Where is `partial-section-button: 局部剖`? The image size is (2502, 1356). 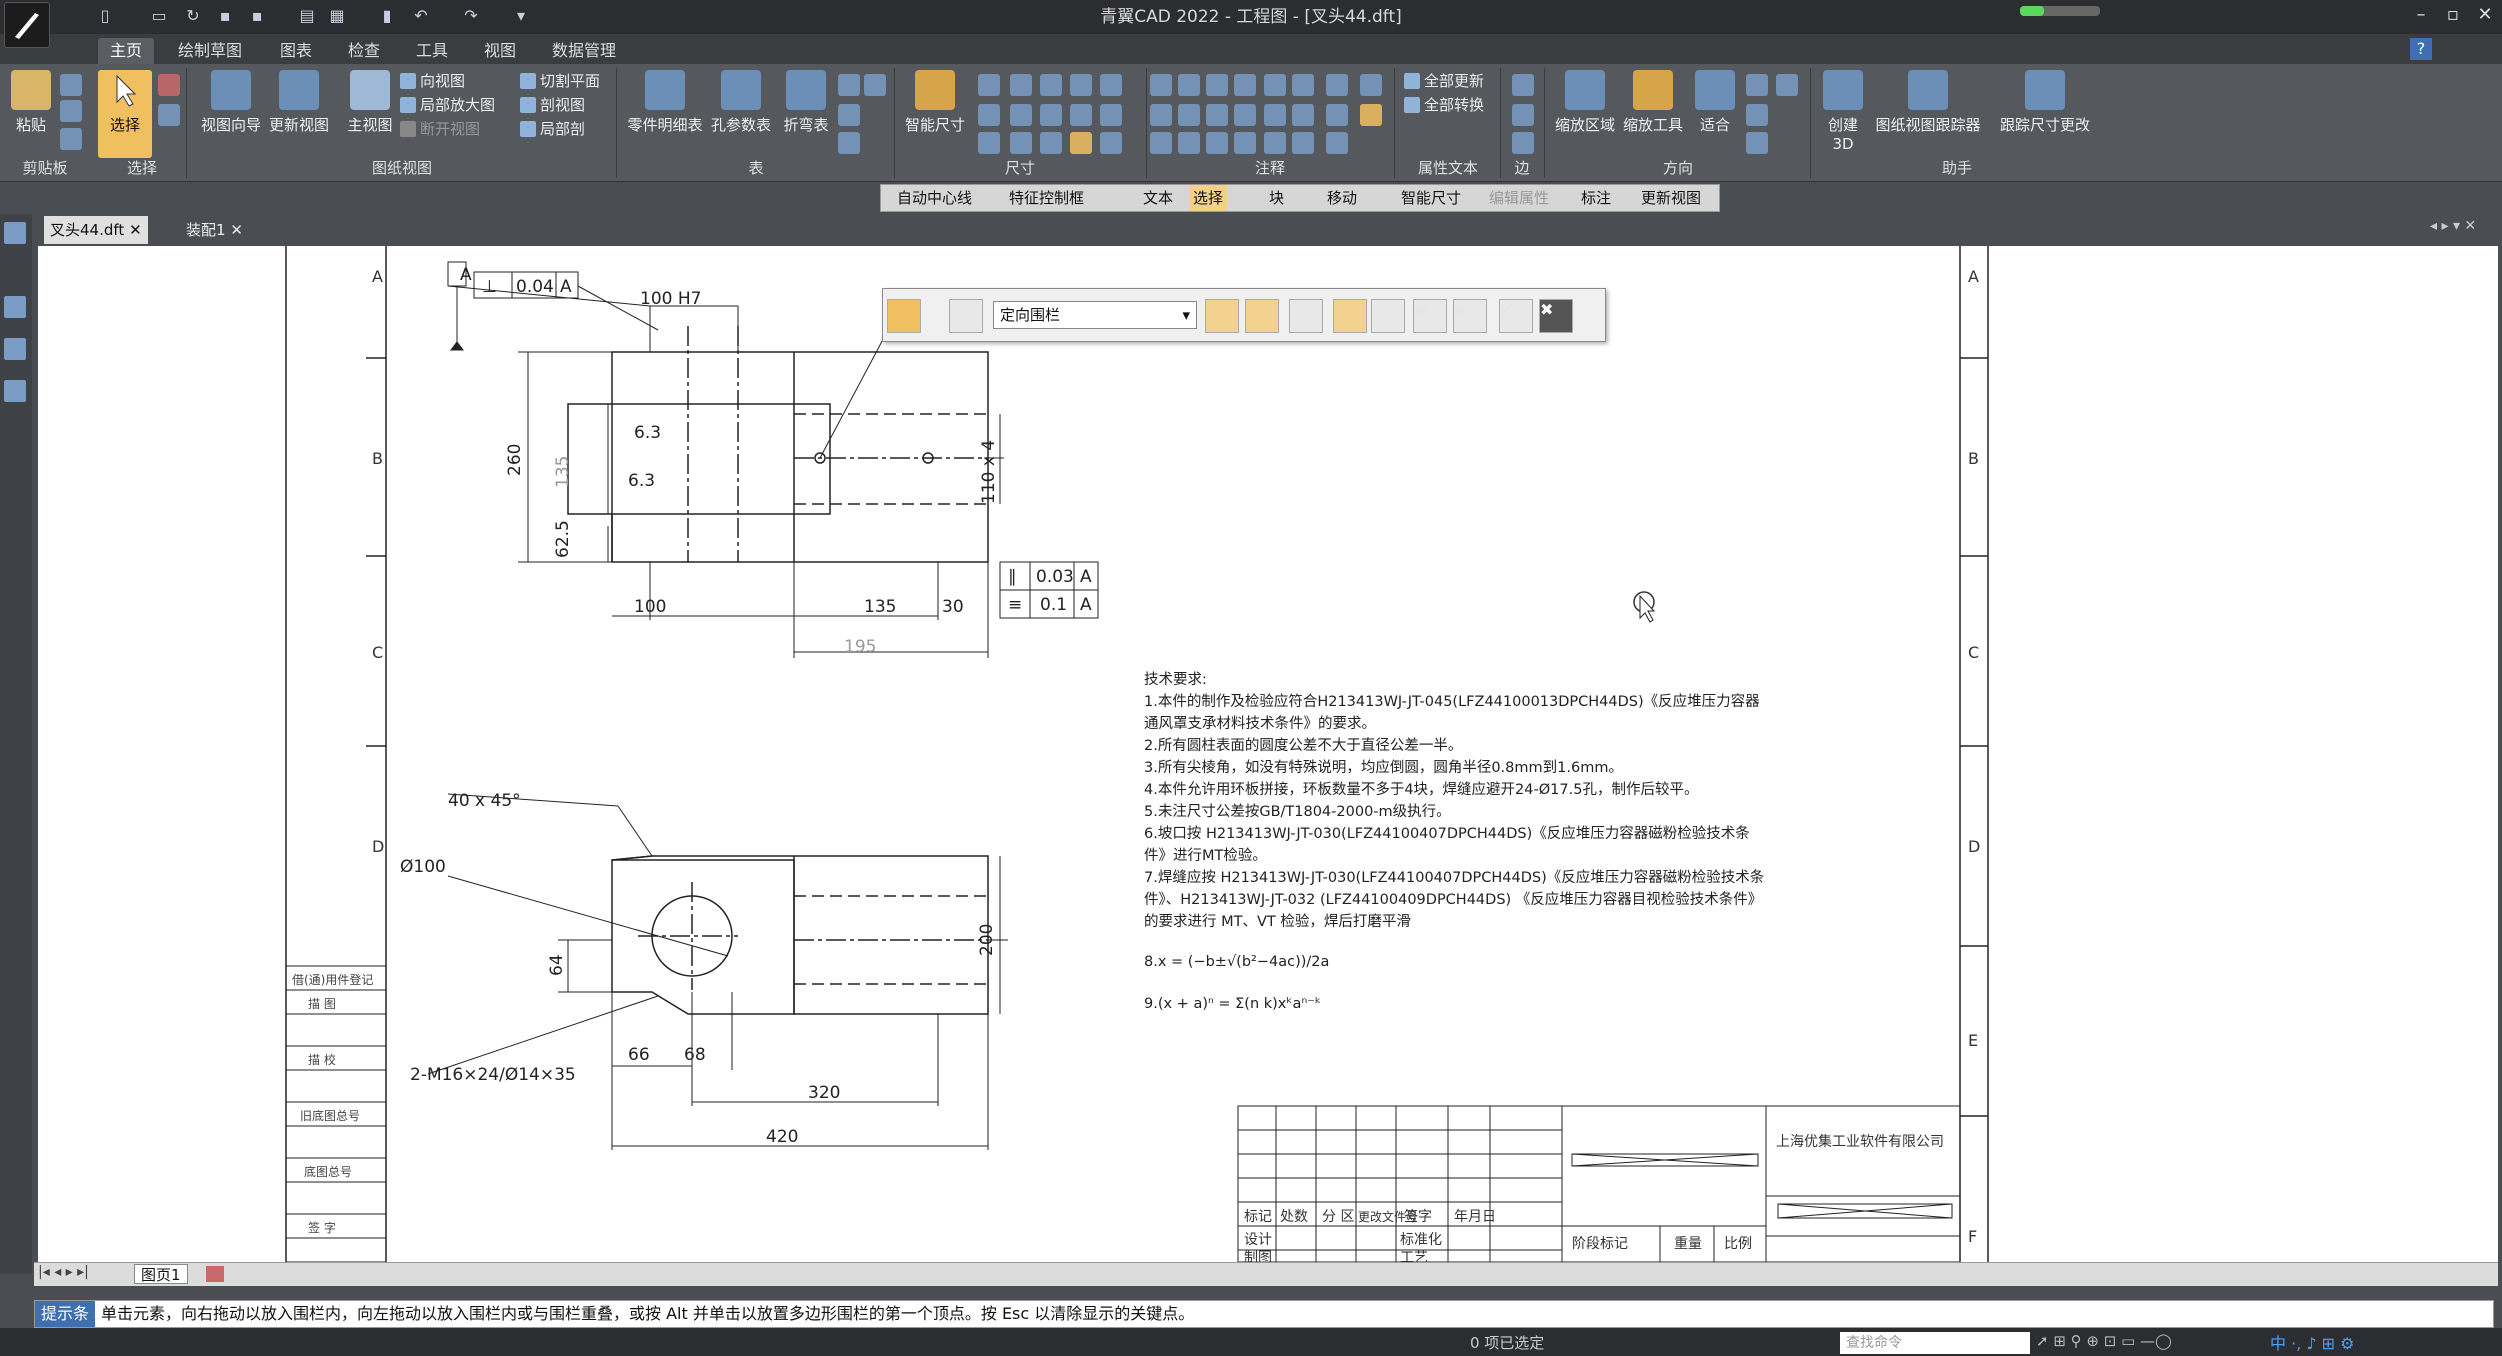
partial-section-button: 局部剖 is located at coordinates (552, 129).